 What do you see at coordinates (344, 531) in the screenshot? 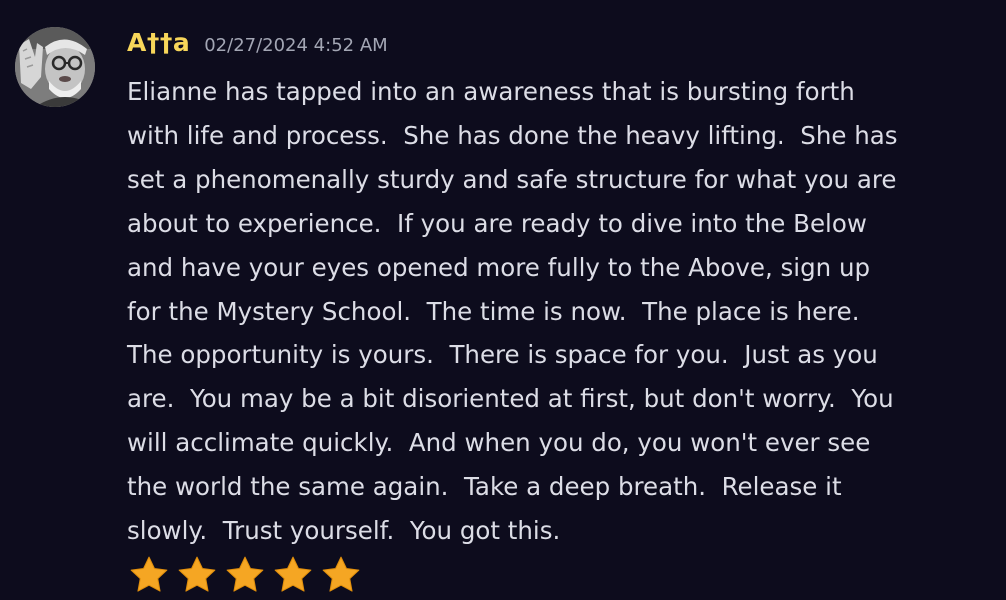
I see `message-line: slowly. Trust yourself. You got this.` at bounding box center [344, 531].